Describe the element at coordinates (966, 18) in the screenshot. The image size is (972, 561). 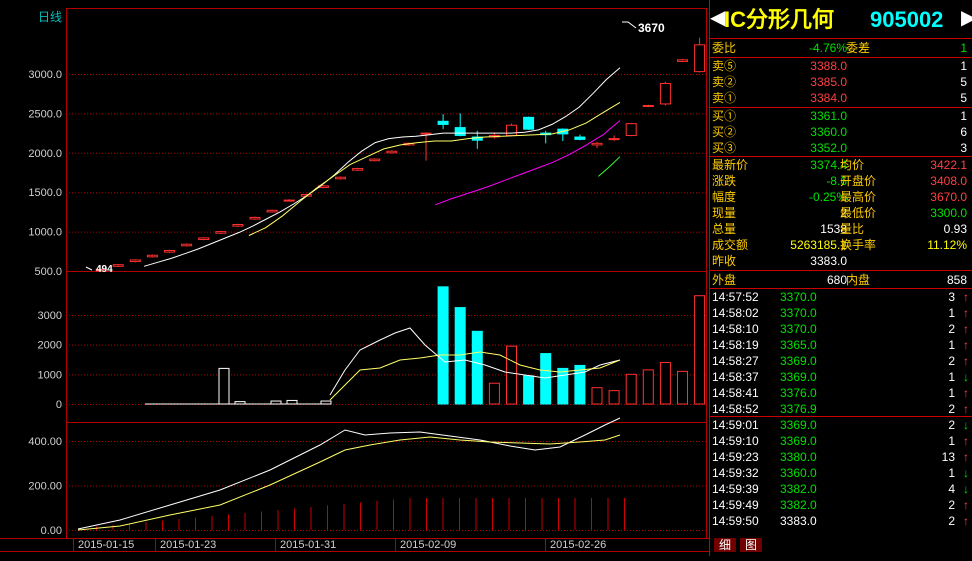
I see `next-stock-arrow-icon: ▶` at that location.